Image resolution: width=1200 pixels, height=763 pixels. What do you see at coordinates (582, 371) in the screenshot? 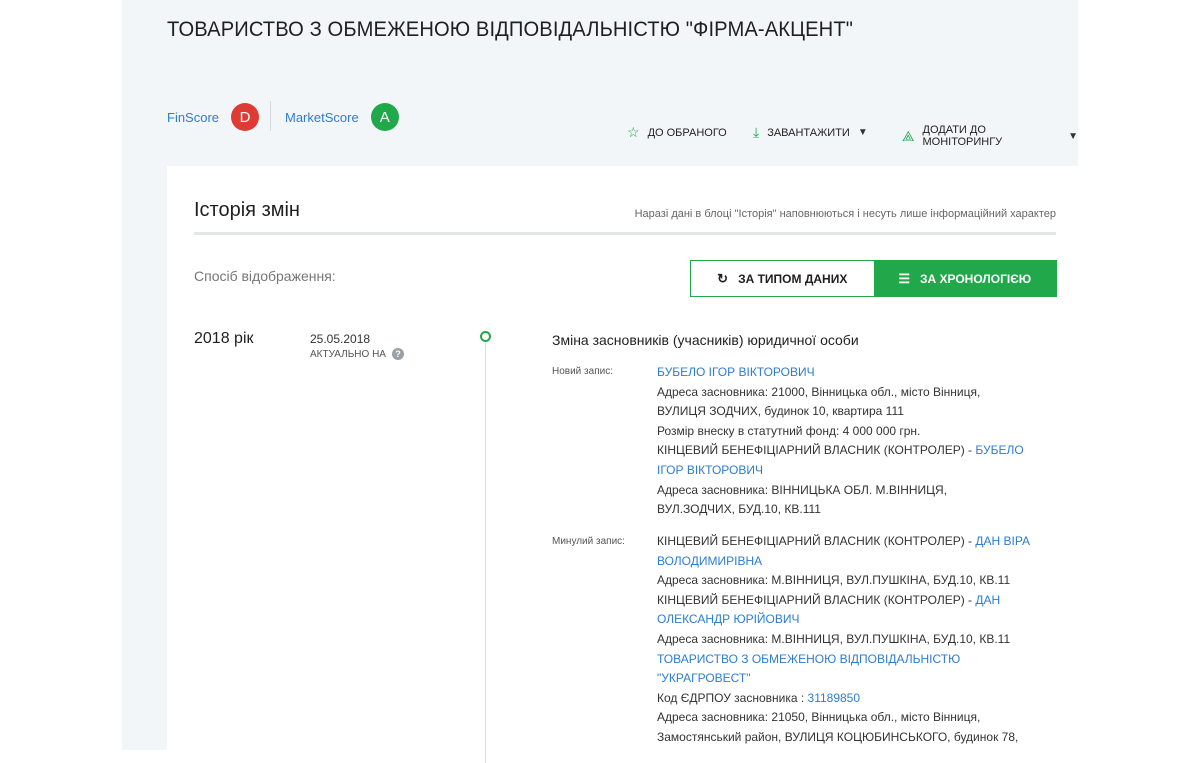
I see `new-record-label: Новий запис:` at bounding box center [582, 371].